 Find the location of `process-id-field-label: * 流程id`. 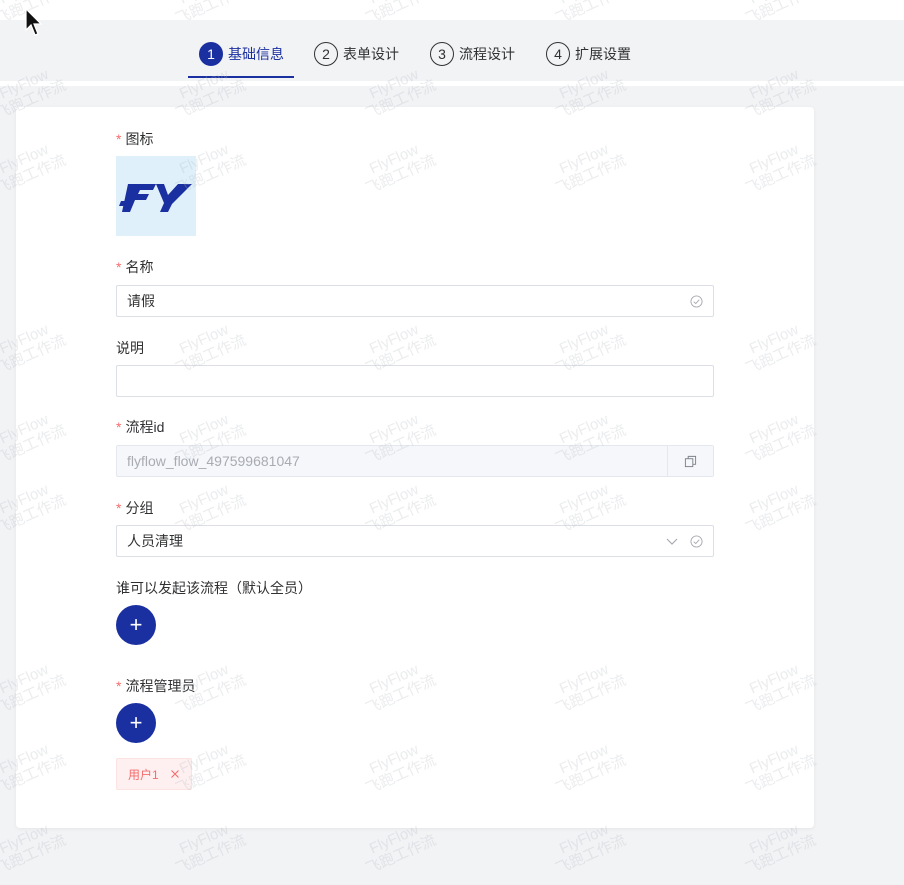

process-id-field-label: * 流程id is located at coordinates (140, 427).